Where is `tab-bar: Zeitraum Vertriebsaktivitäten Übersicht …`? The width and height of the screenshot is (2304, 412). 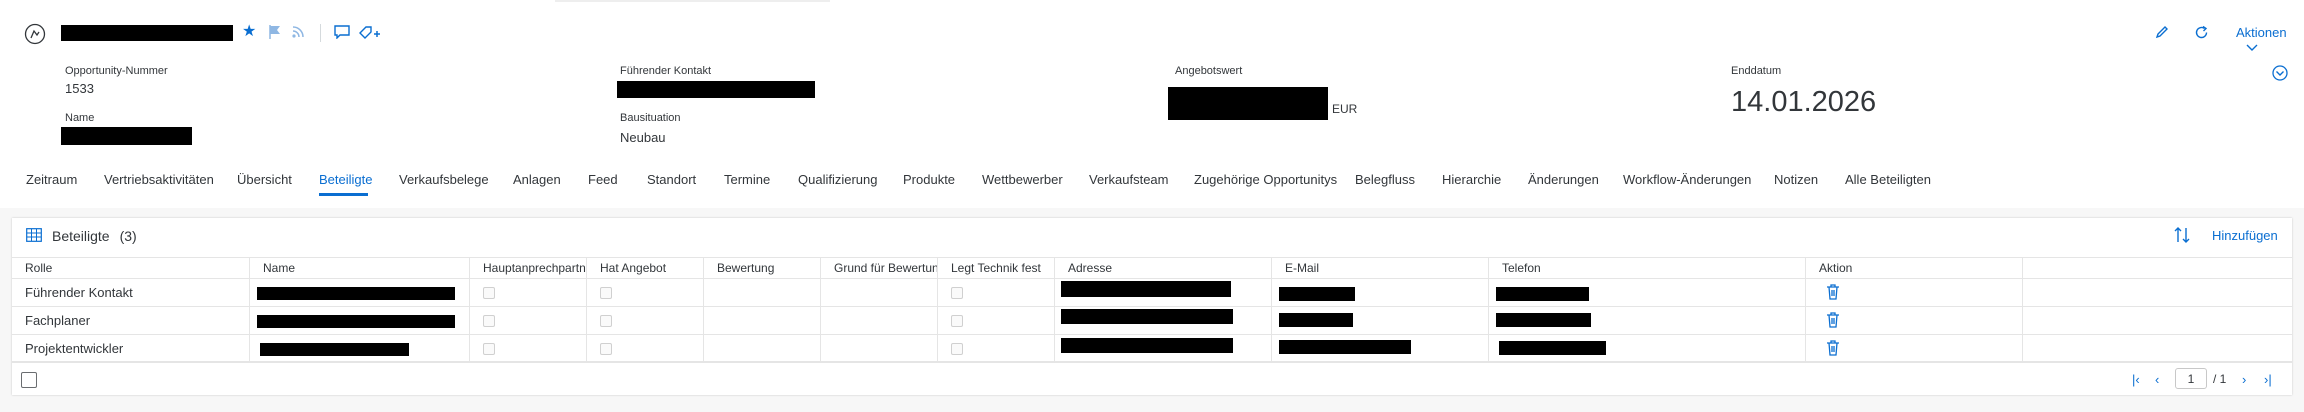
tab-bar: Zeitraum Vertriebsaktivitäten Übersicht … is located at coordinates (1152, 183).